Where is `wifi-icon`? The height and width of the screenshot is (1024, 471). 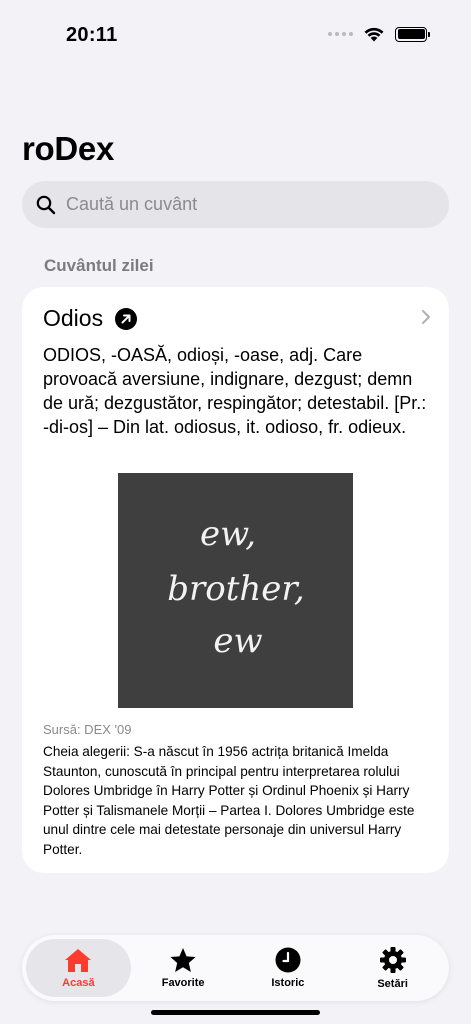 wifi-icon is located at coordinates (374, 34).